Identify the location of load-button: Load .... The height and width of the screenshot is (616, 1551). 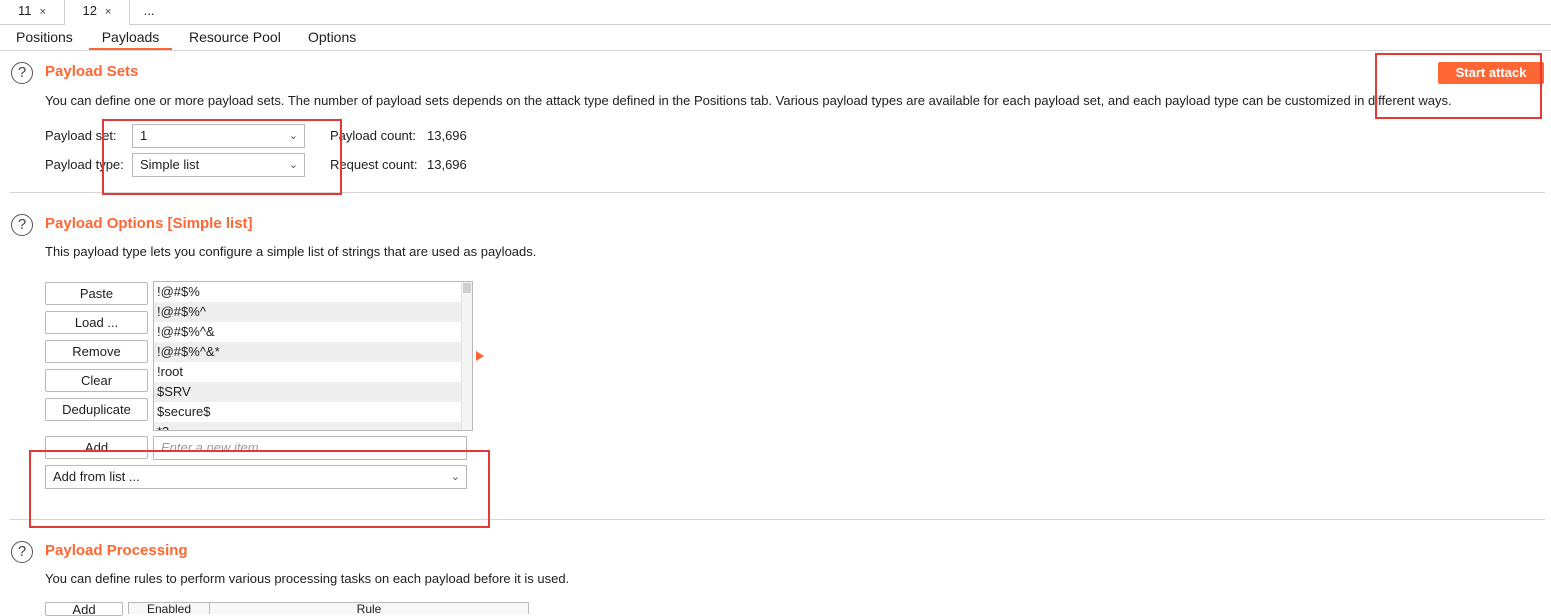
(96, 322).